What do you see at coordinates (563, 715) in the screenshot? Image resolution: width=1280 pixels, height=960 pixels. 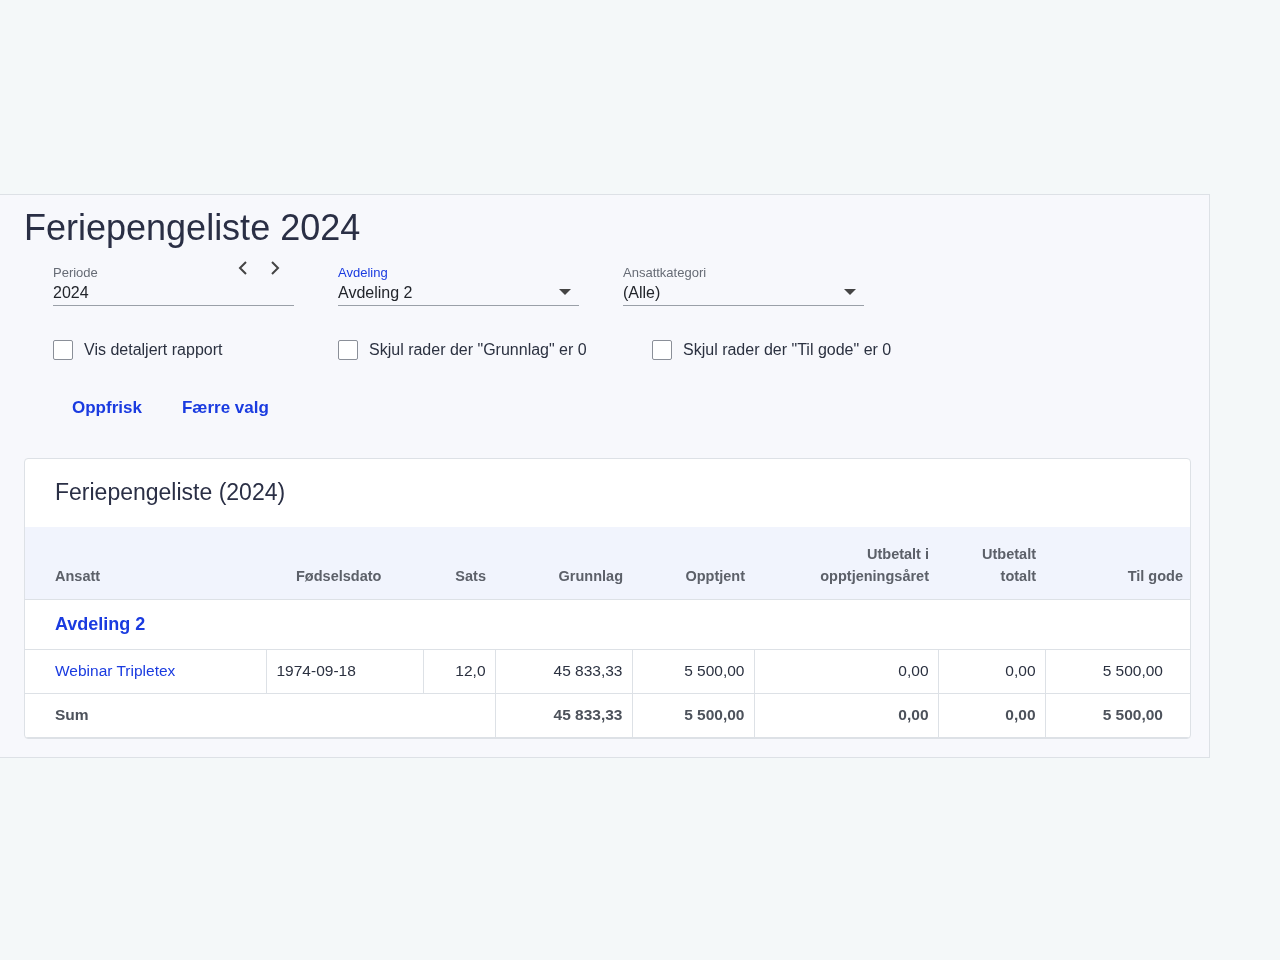 I see `sum-cell: 45 833,33` at bounding box center [563, 715].